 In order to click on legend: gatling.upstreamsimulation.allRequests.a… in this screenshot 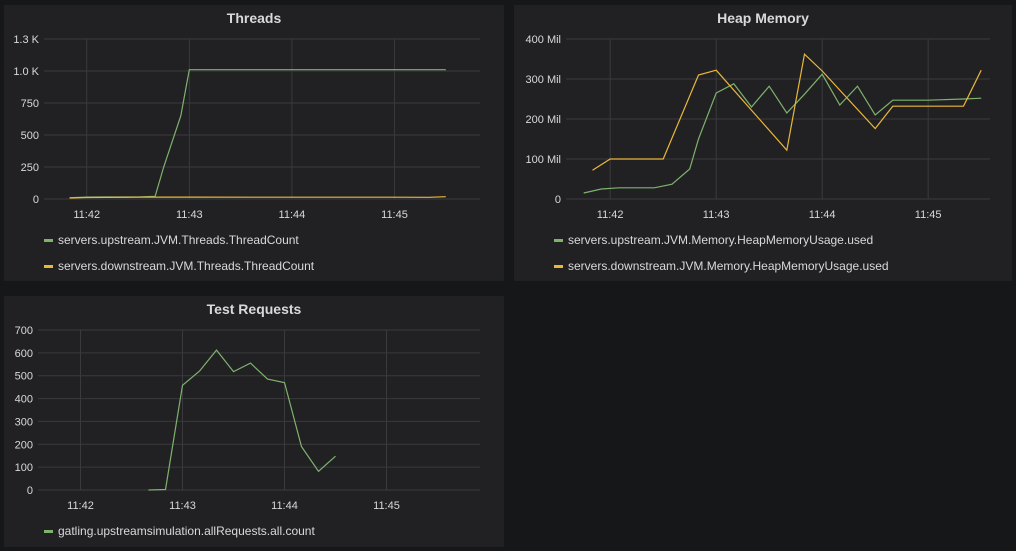, I will do `click(179, 531)`.